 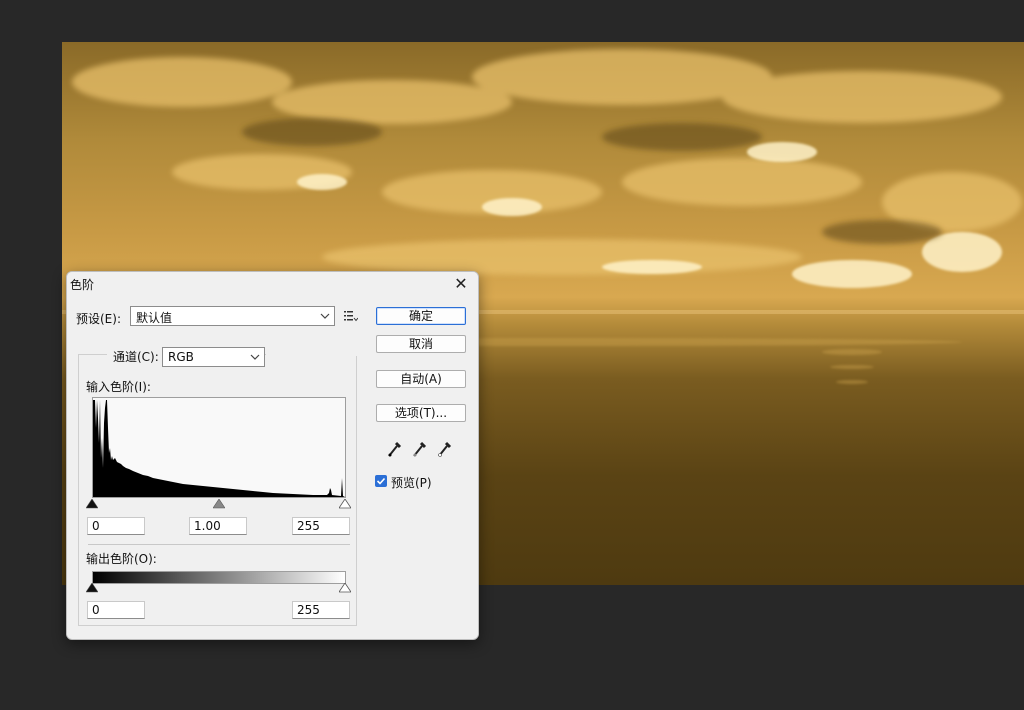 I want to click on auto-button: 自动(A), so click(x=421, y=379).